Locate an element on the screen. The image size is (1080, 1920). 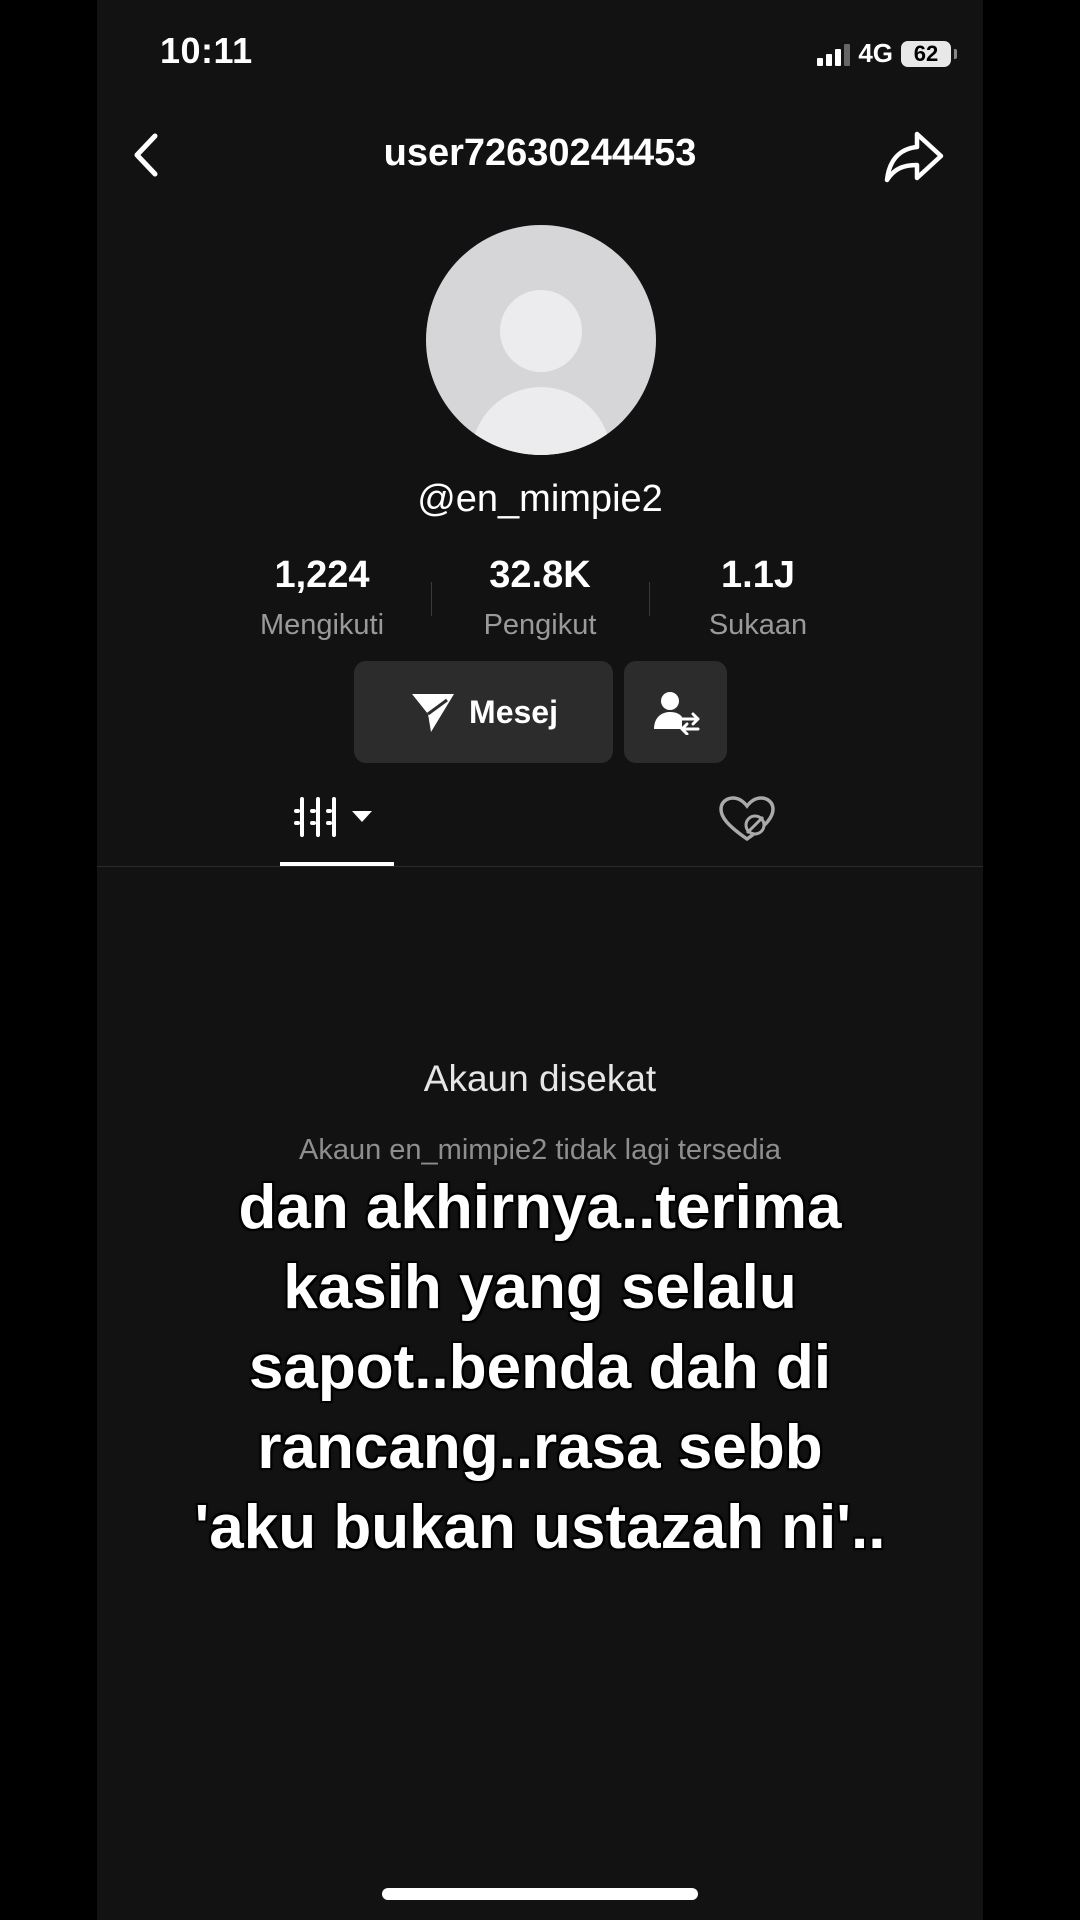
stat-label: Mengikuti is located at coordinates (322, 625).